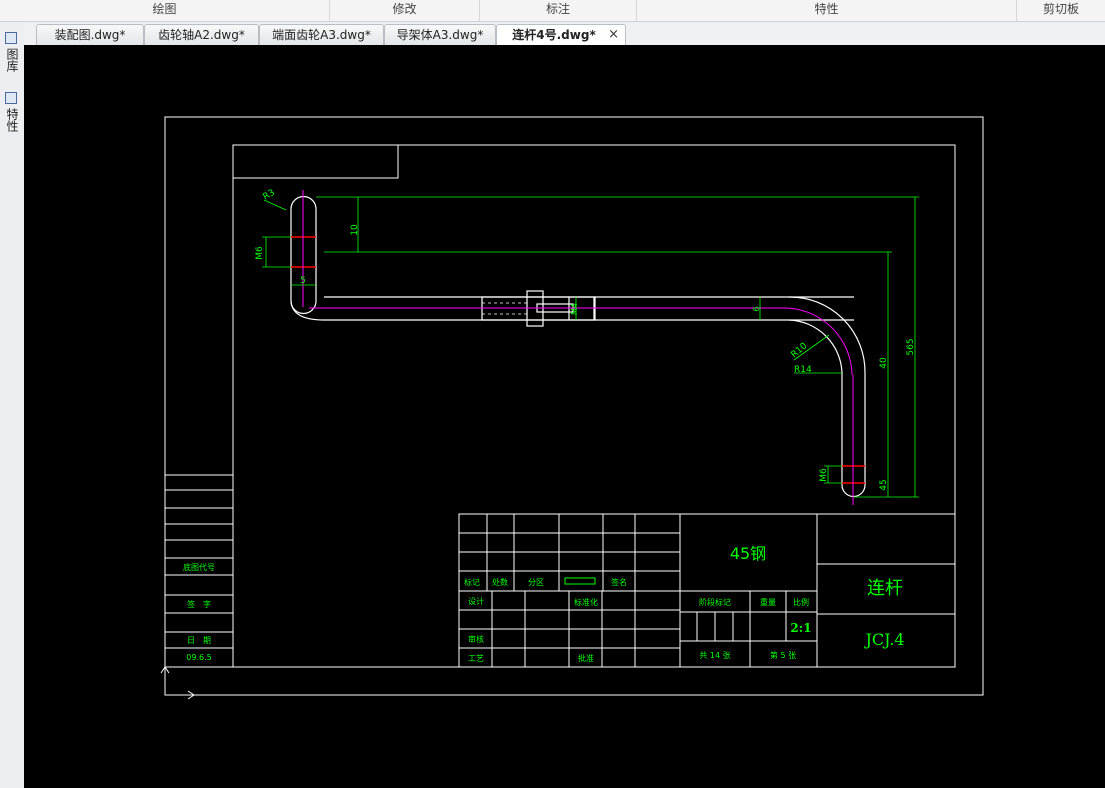  What do you see at coordinates (558, 10) in the screenshot?
I see `ribbon-section-dimension: 标注` at bounding box center [558, 10].